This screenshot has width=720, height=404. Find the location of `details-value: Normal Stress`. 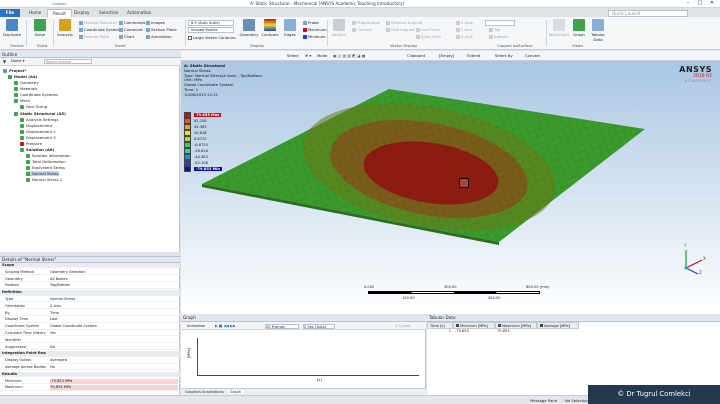

details-value: Normal Stress is located at coordinates (114, 299).